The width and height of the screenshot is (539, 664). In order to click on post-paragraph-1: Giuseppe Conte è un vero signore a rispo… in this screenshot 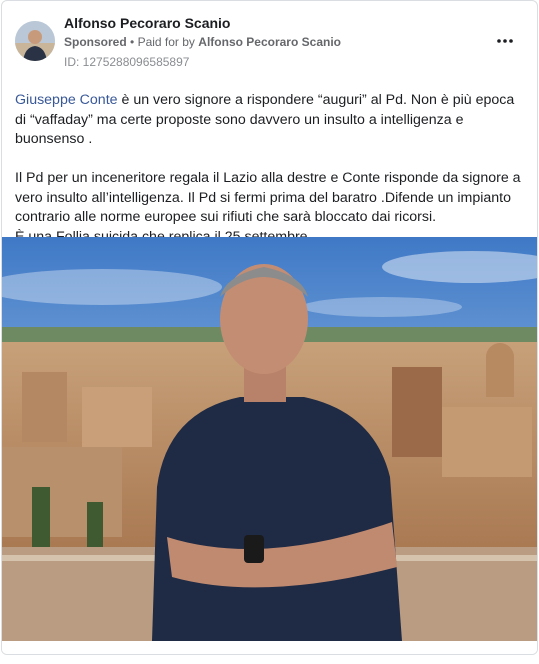, I will do `click(271, 120)`.